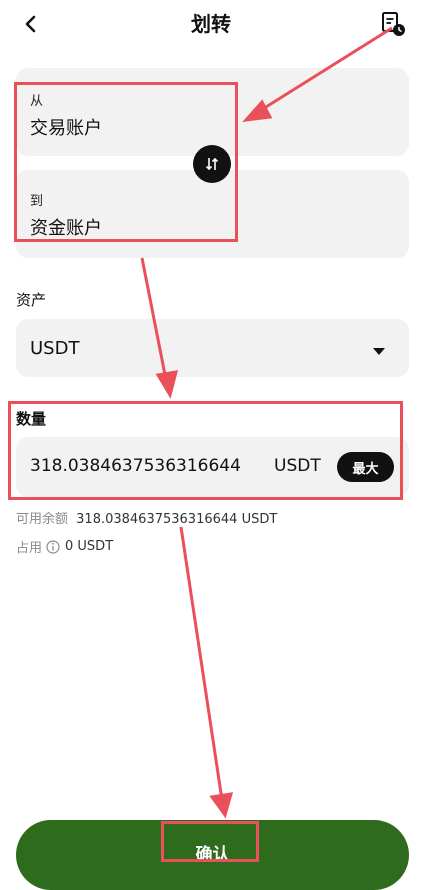 This screenshot has height=890, width=422. I want to click on annotation-arrowhead-history, so click(257, 110).